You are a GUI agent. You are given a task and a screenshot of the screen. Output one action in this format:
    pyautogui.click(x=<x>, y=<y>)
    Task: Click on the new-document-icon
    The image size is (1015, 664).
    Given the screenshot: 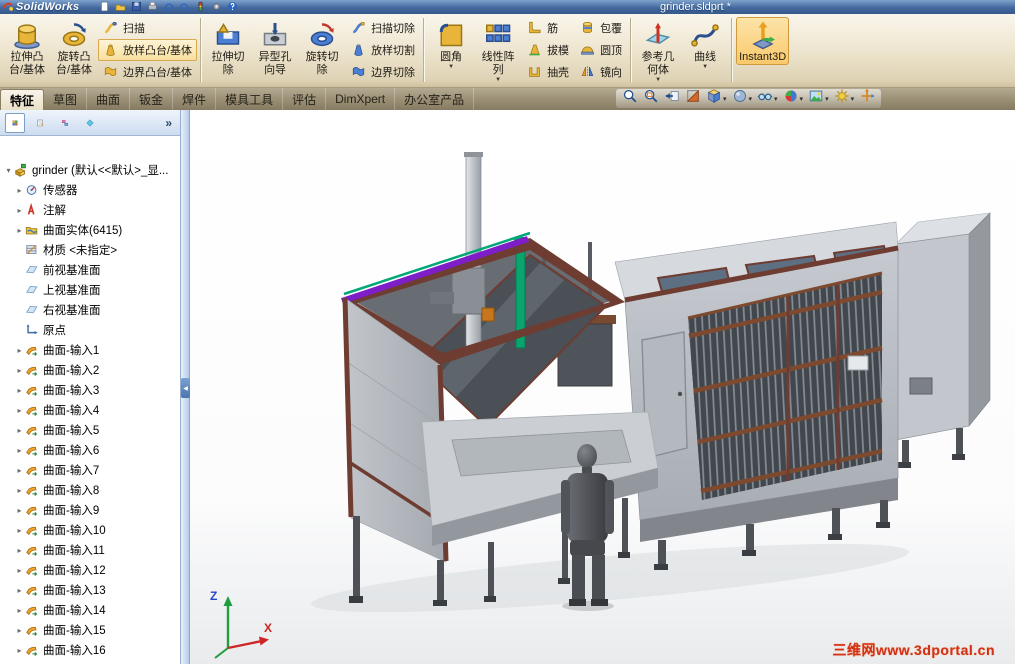 What is the action you would take?
    pyautogui.click(x=105, y=7)
    